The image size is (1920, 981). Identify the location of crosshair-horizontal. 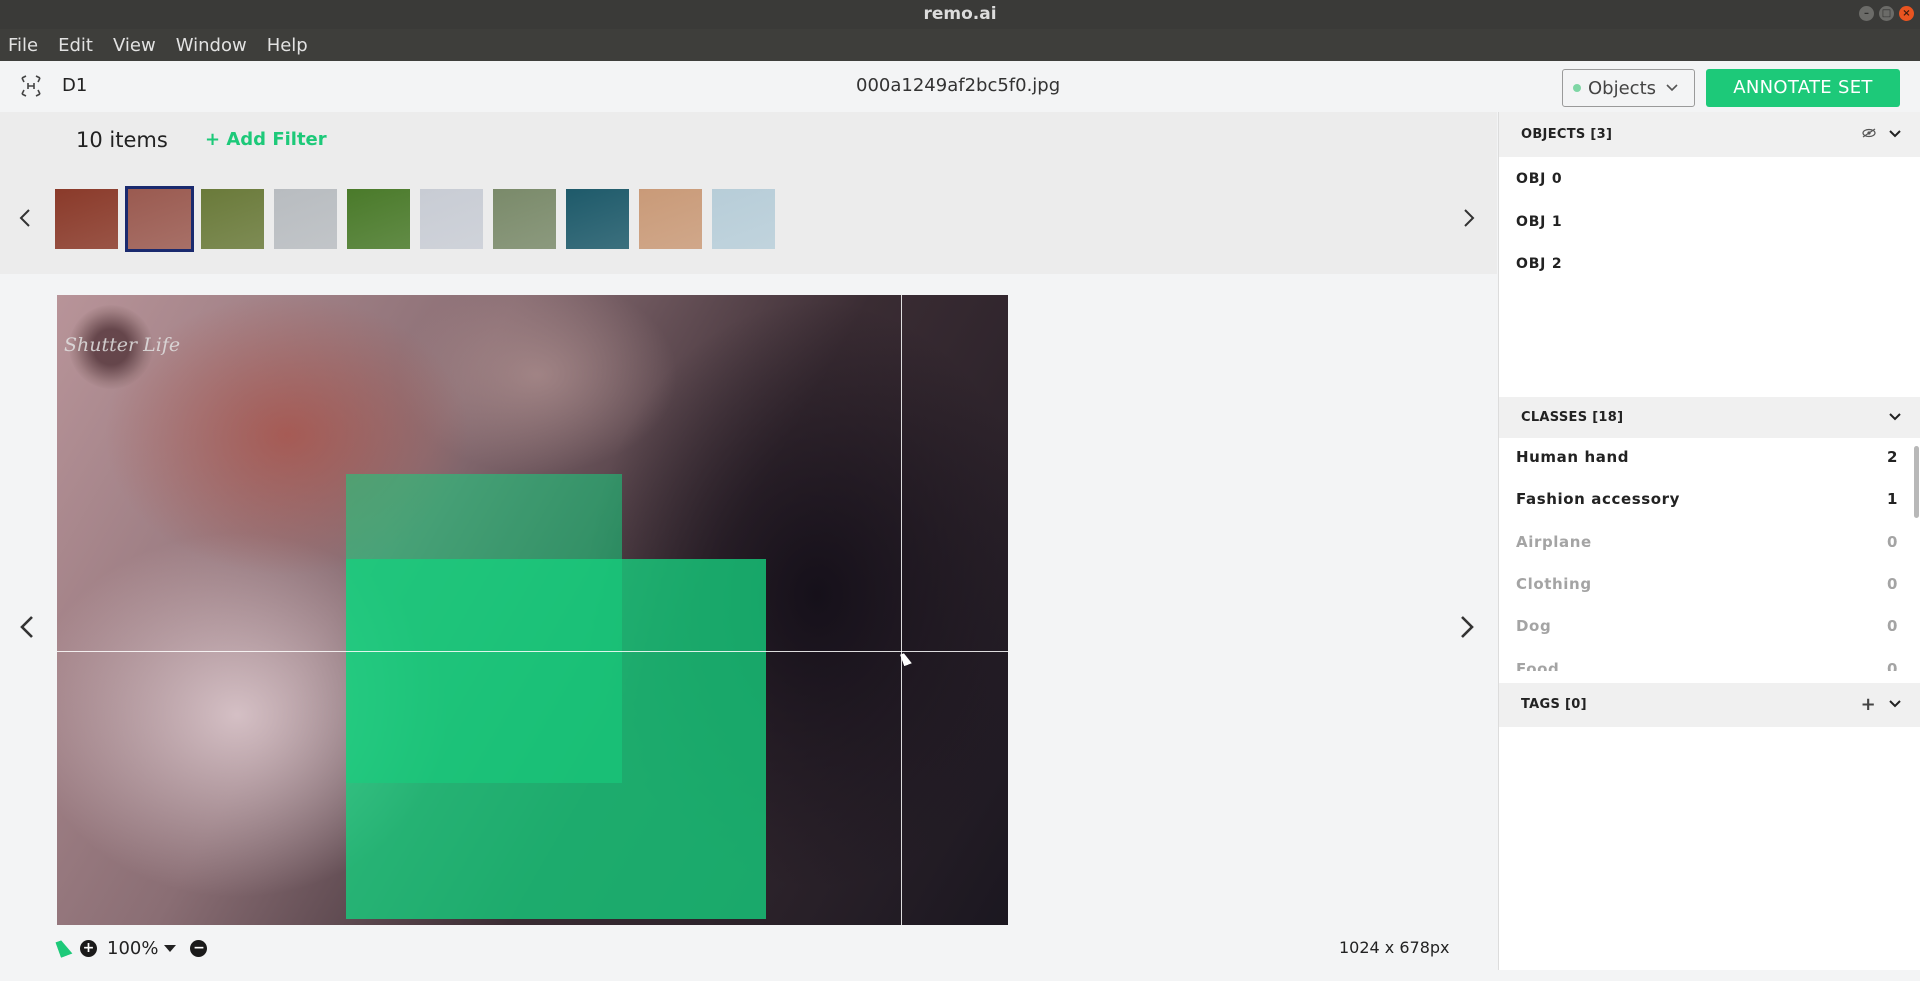
(532, 651).